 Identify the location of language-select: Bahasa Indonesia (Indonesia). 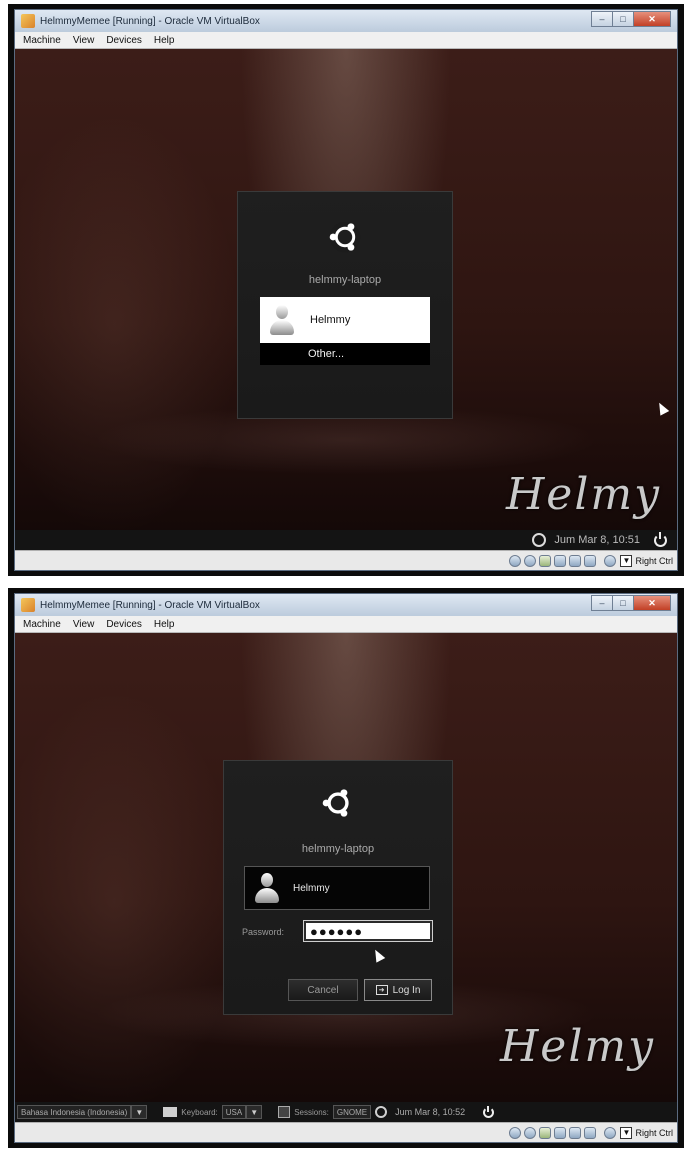
(74, 1112).